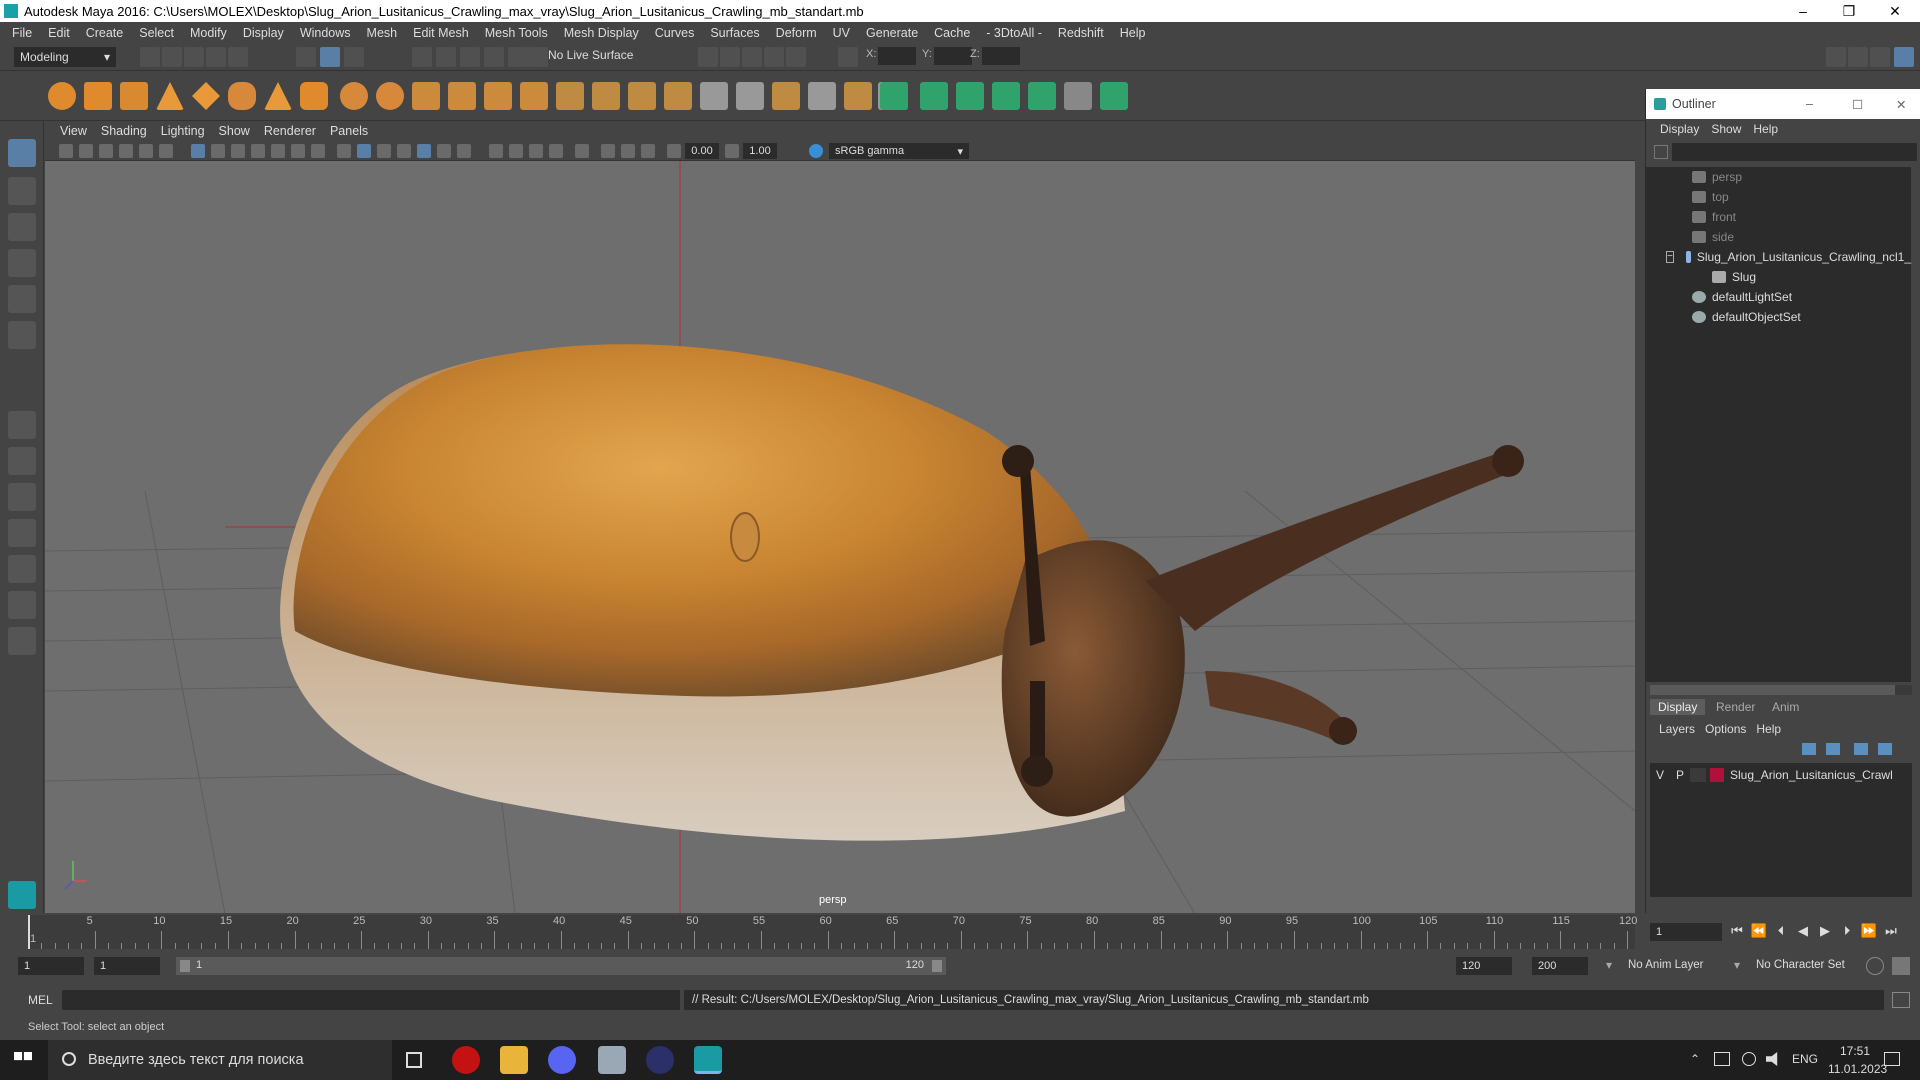  Describe the element at coordinates (732, 151) in the screenshot. I see `gamma-icon` at that location.